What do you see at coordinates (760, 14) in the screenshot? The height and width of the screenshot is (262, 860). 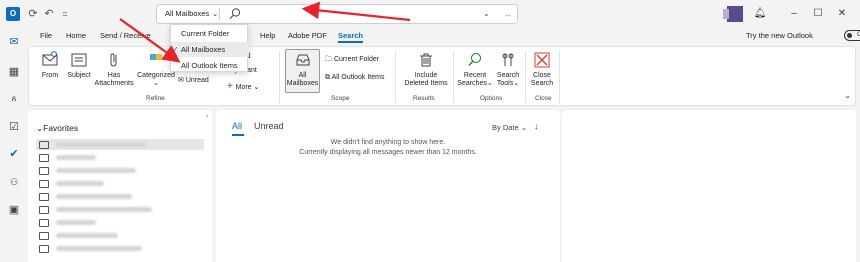 I see `bell-icon: 🔔︎` at bounding box center [760, 14].